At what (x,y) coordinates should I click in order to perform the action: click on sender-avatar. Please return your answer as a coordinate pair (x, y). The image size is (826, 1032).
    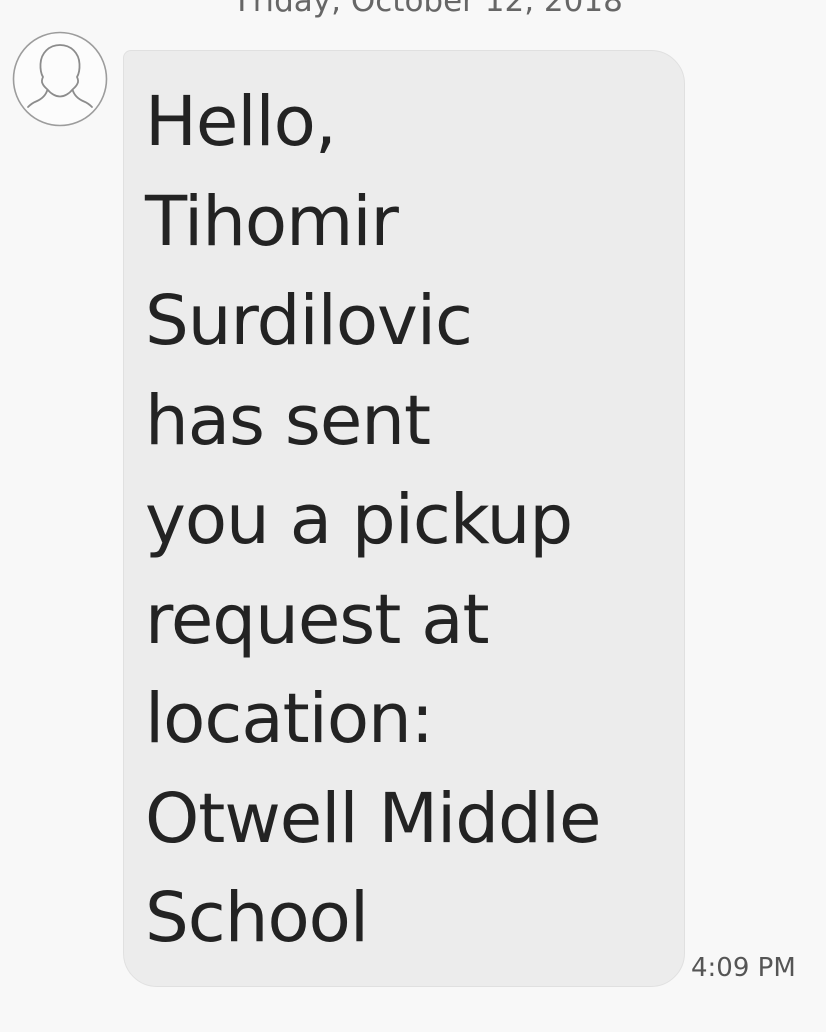
    Looking at the image, I should click on (60, 79).